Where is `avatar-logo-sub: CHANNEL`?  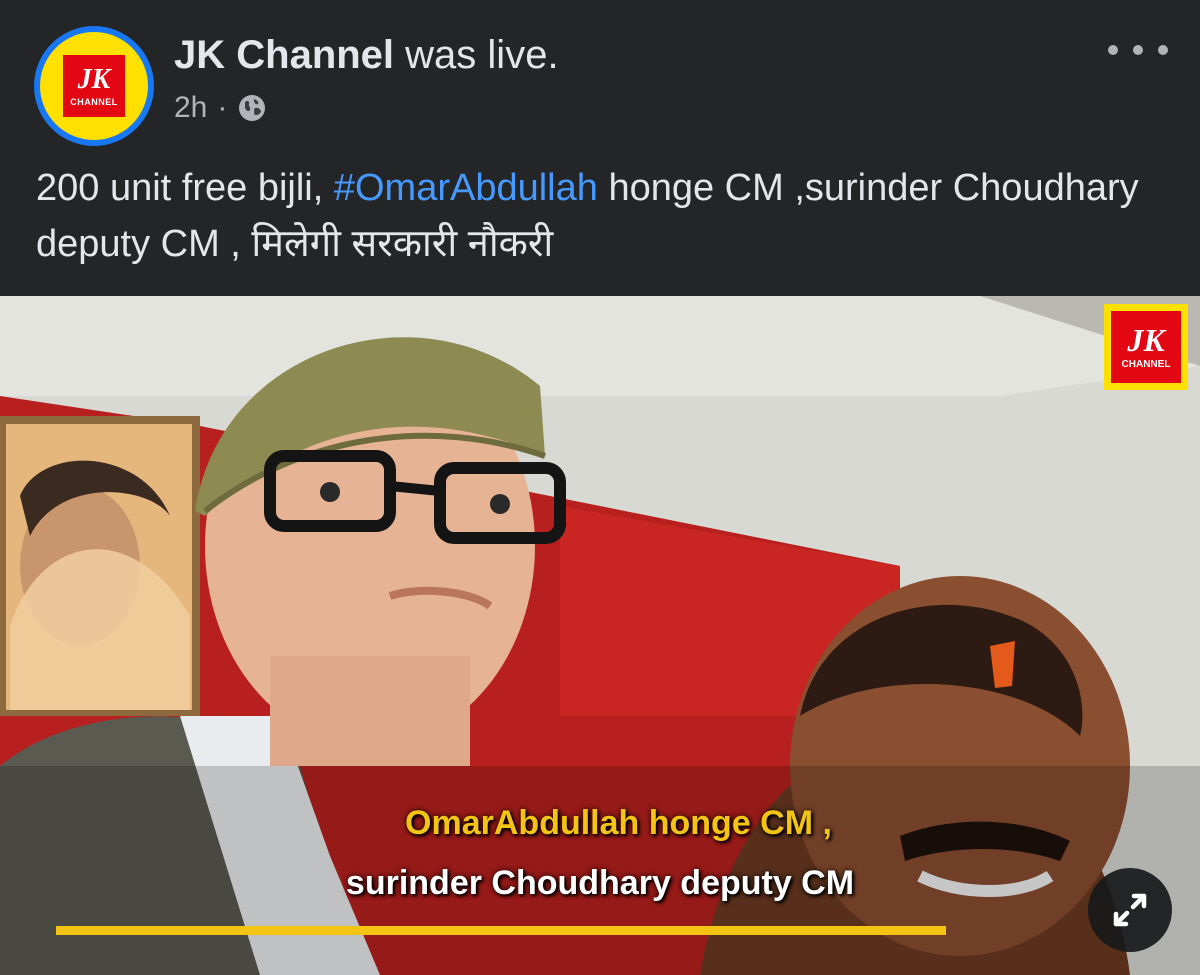 avatar-logo-sub: CHANNEL is located at coordinates (94, 101).